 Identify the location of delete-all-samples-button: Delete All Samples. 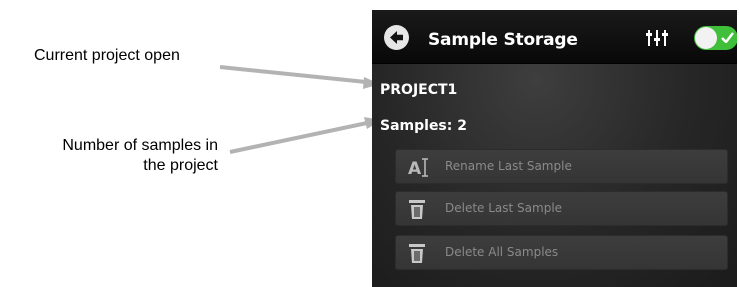
(561, 252).